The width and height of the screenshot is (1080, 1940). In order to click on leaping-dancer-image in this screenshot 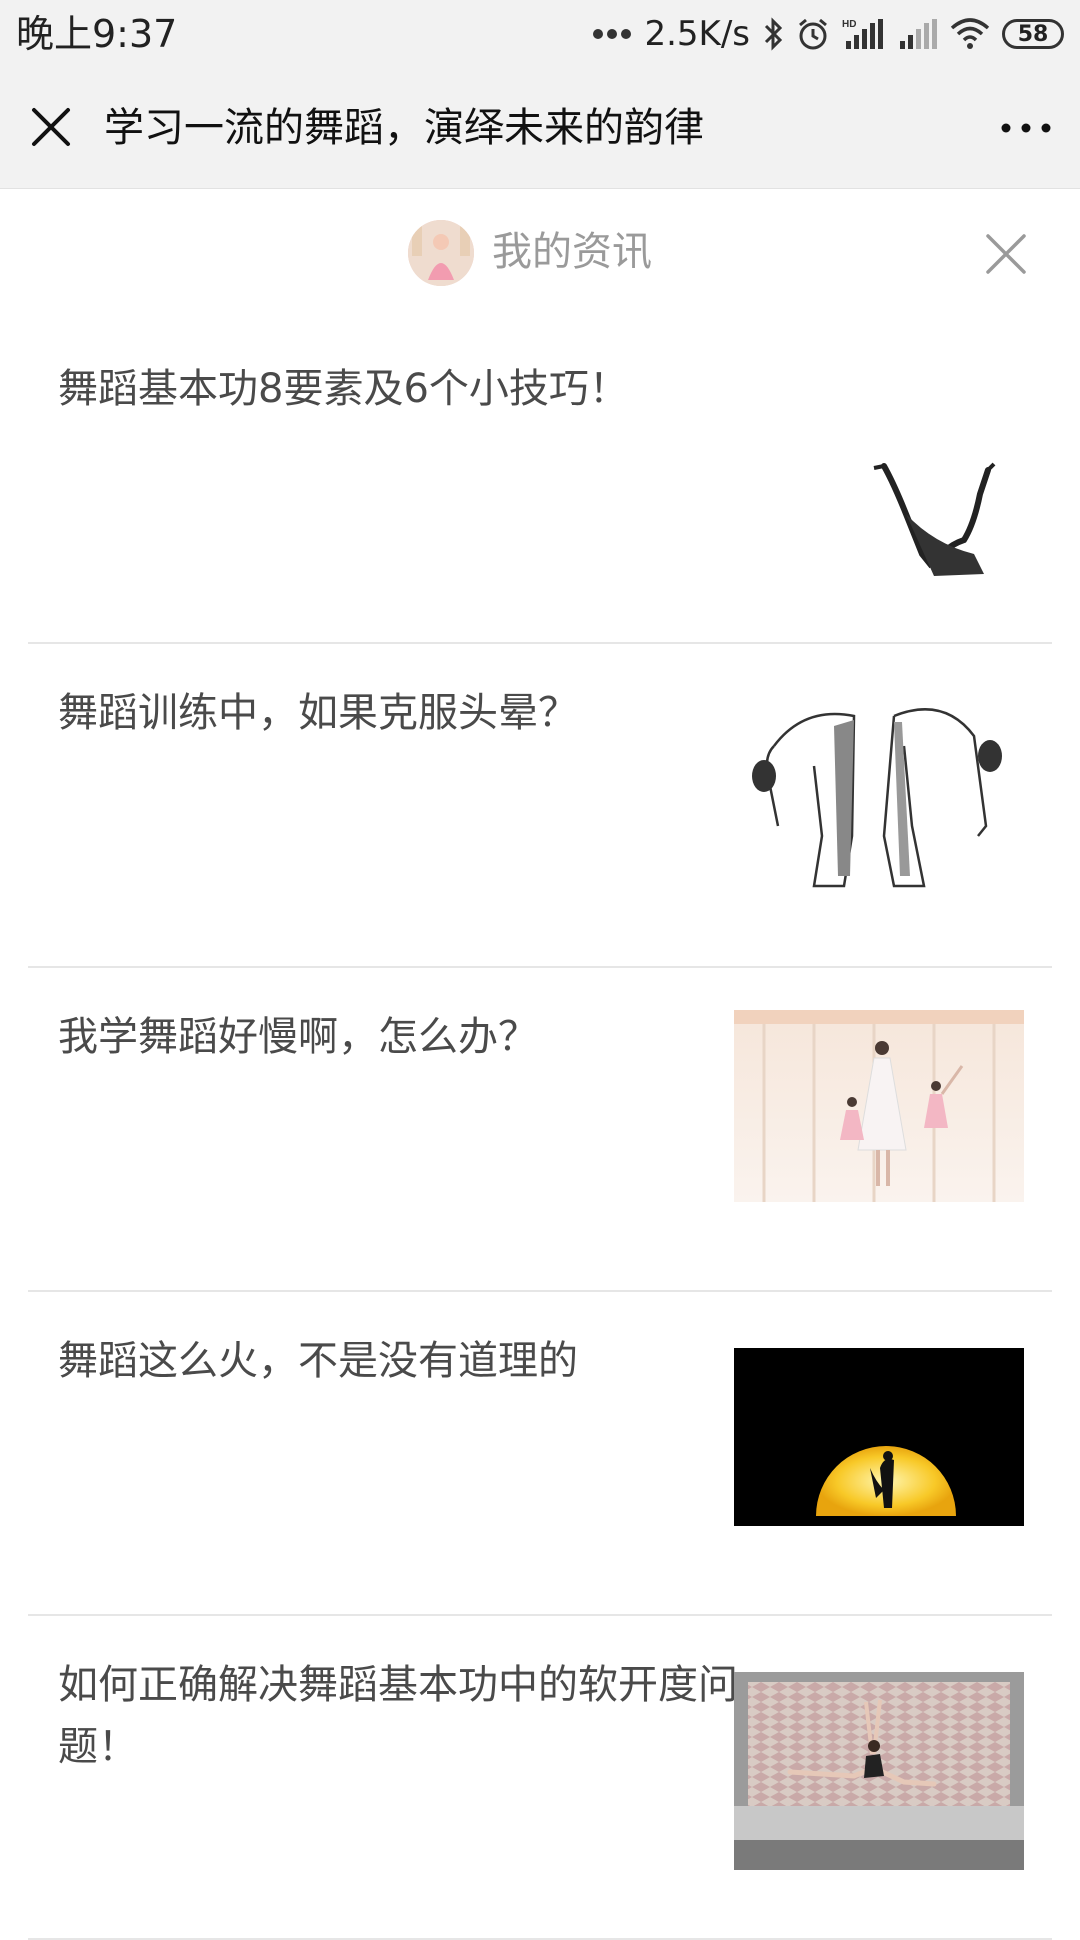, I will do `click(879, 1771)`.